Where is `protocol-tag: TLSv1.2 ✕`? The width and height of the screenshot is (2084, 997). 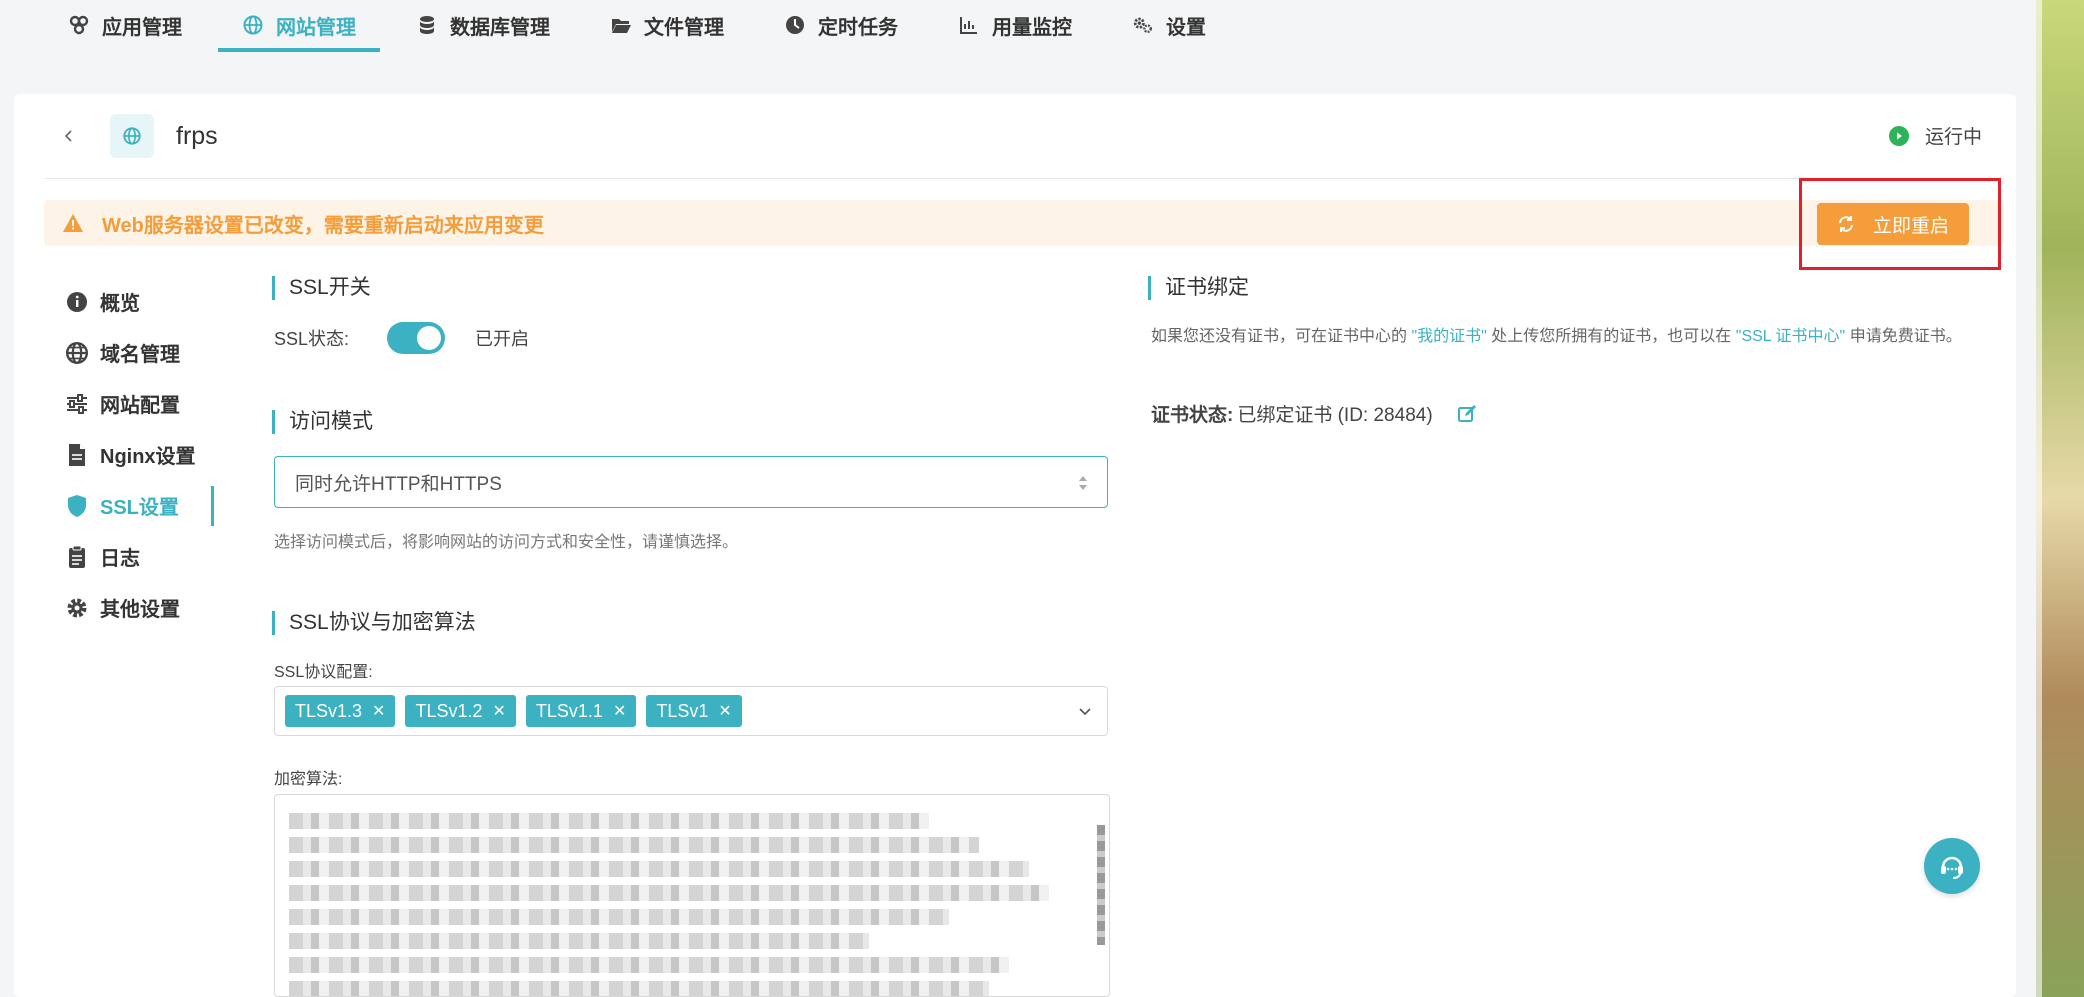
protocol-tag: TLSv1.2 ✕ is located at coordinates (460, 711).